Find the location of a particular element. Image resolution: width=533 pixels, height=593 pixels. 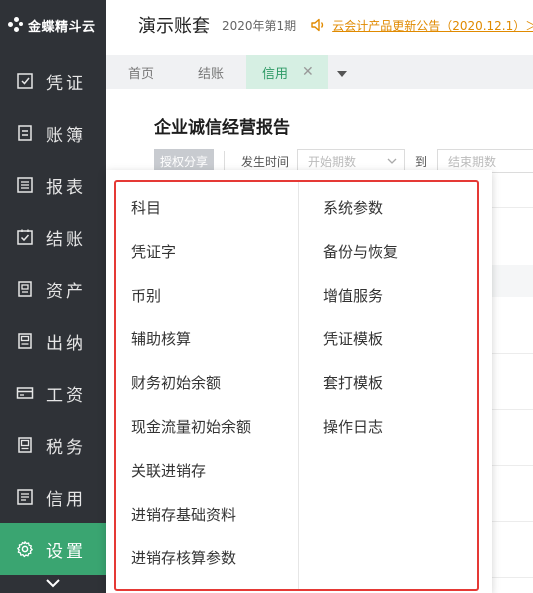

menu-item-backup-restore: 备份与恢复 is located at coordinates (360, 253).